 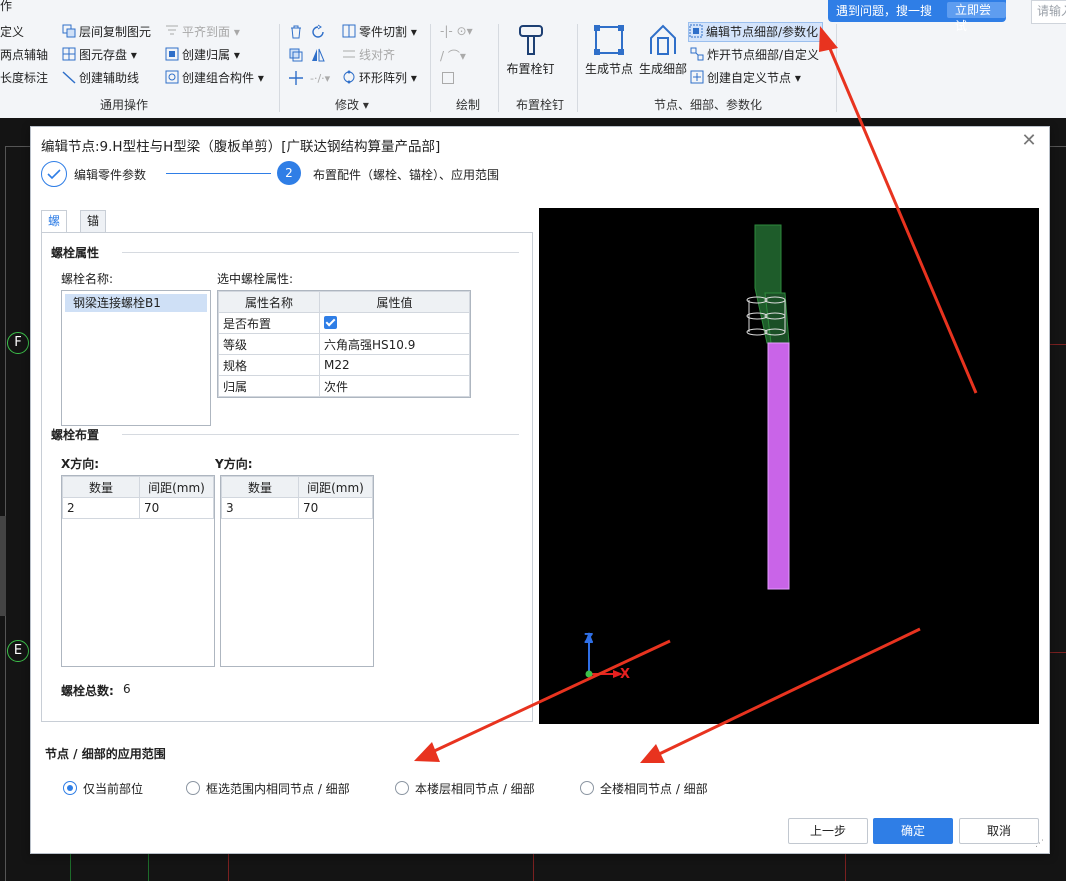 I want to click on y-count-cell: 3, so click(x=260, y=508).